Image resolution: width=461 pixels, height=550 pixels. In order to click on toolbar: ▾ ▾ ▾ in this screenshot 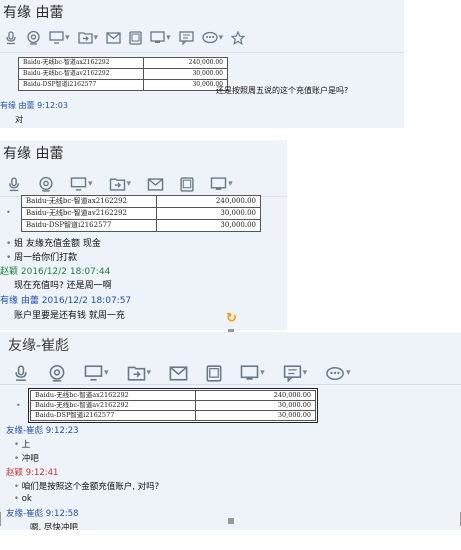, I will do `click(119, 184)`.